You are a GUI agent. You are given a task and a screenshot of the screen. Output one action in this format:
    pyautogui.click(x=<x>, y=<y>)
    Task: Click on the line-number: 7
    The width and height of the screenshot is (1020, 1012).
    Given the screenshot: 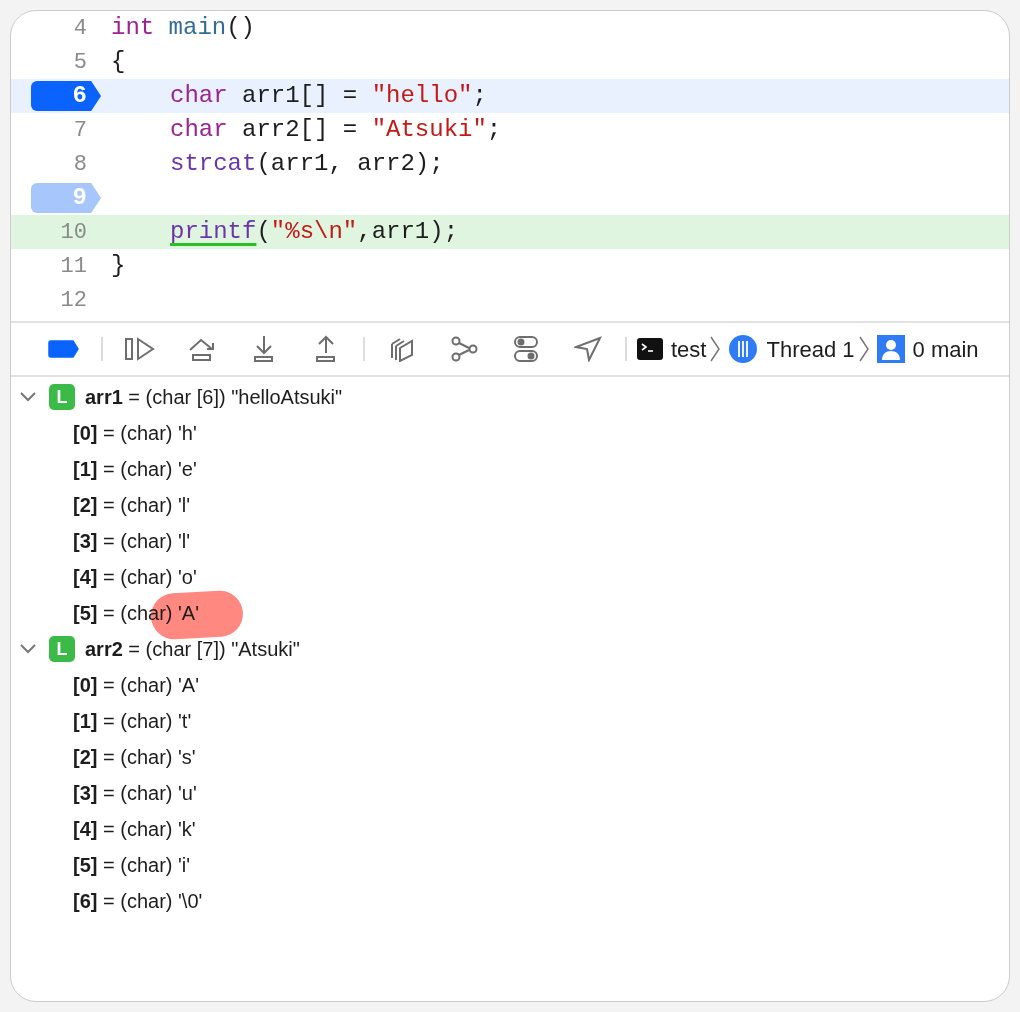 What is the action you would take?
    pyautogui.click(x=80, y=130)
    